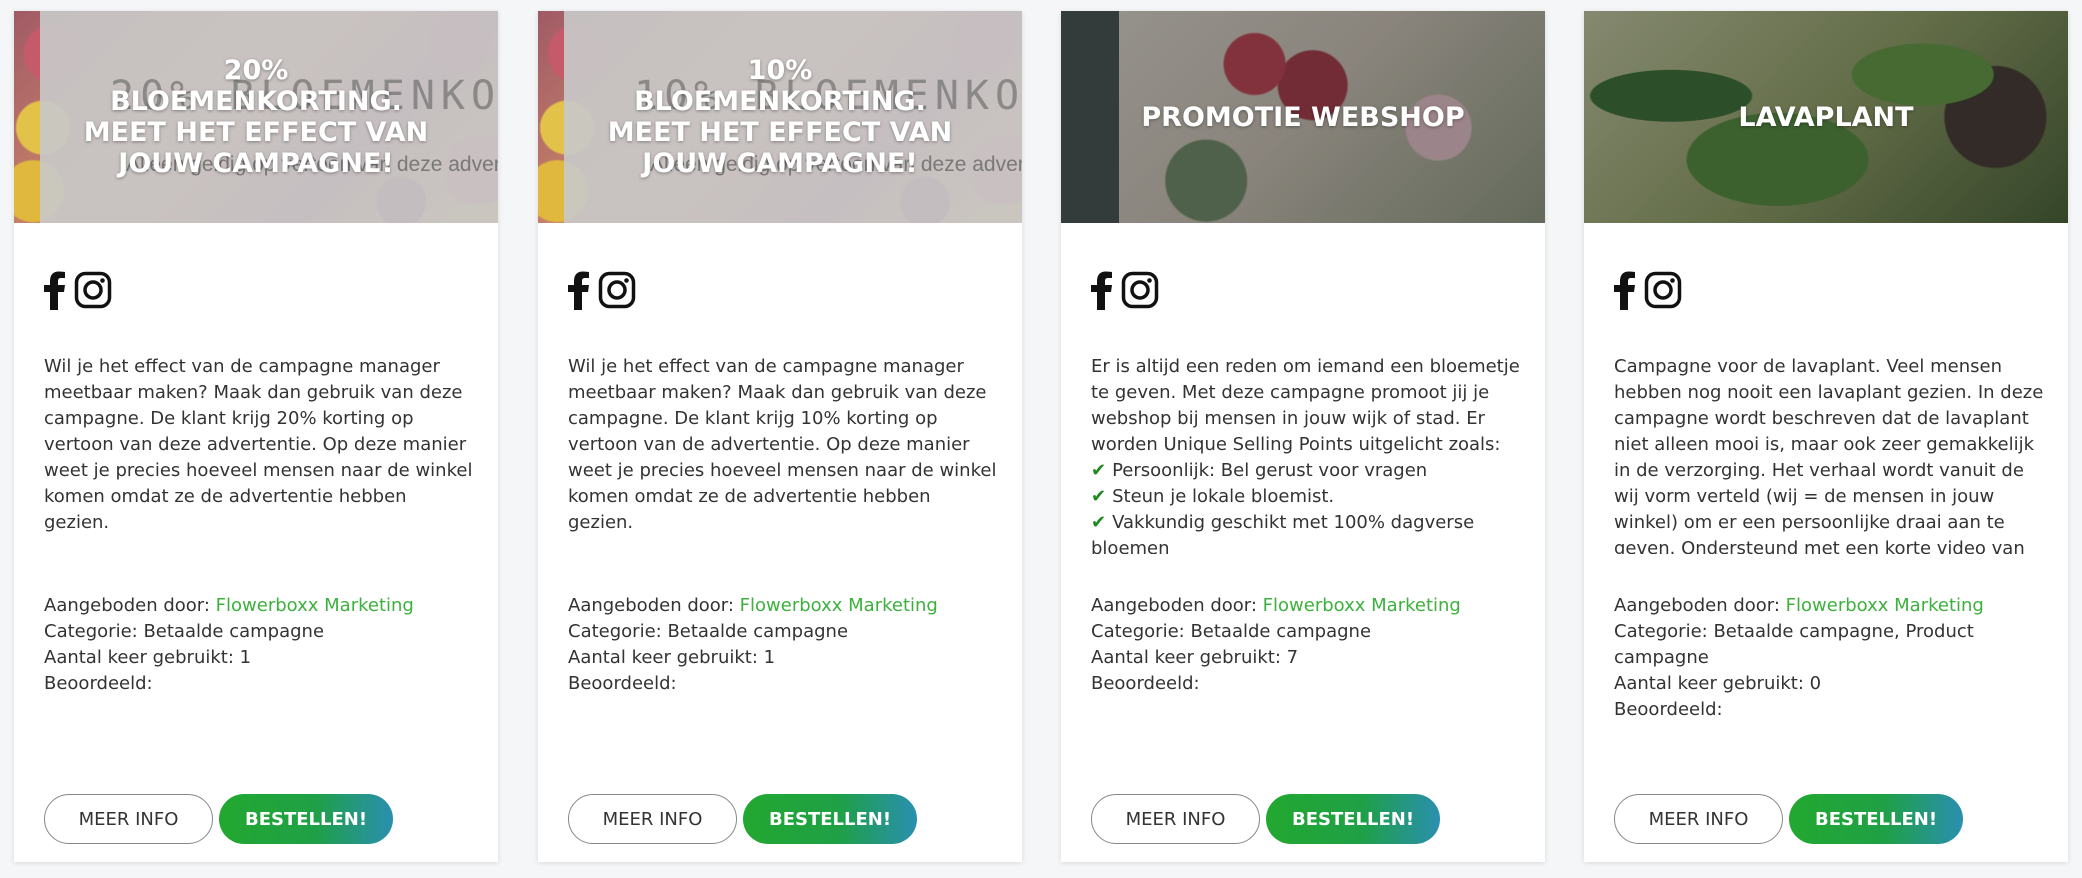  Describe the element at coordinates (1292, 657) in the screenshot. I see `times-used-value: 7` at that location.